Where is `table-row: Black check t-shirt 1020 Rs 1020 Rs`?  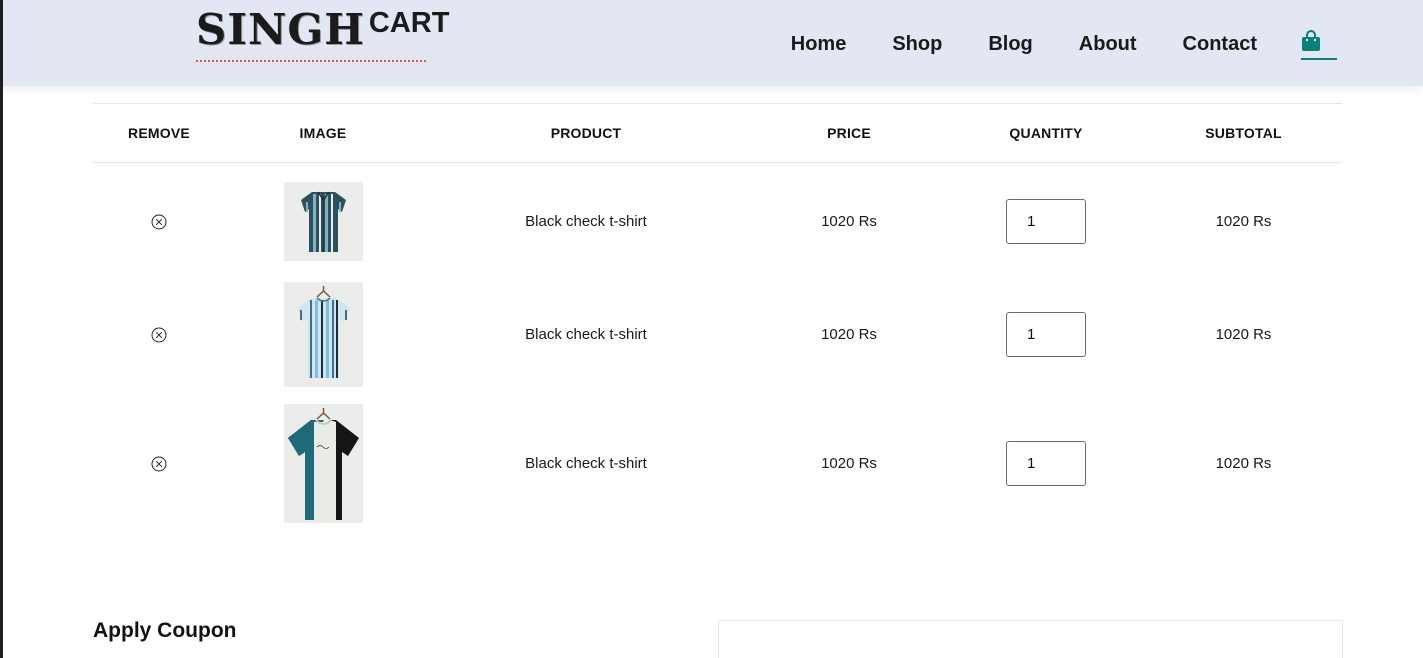
table-row: Black check t-shirt 1020 Rs 1020 Rs is located at coordinates (717, 334).